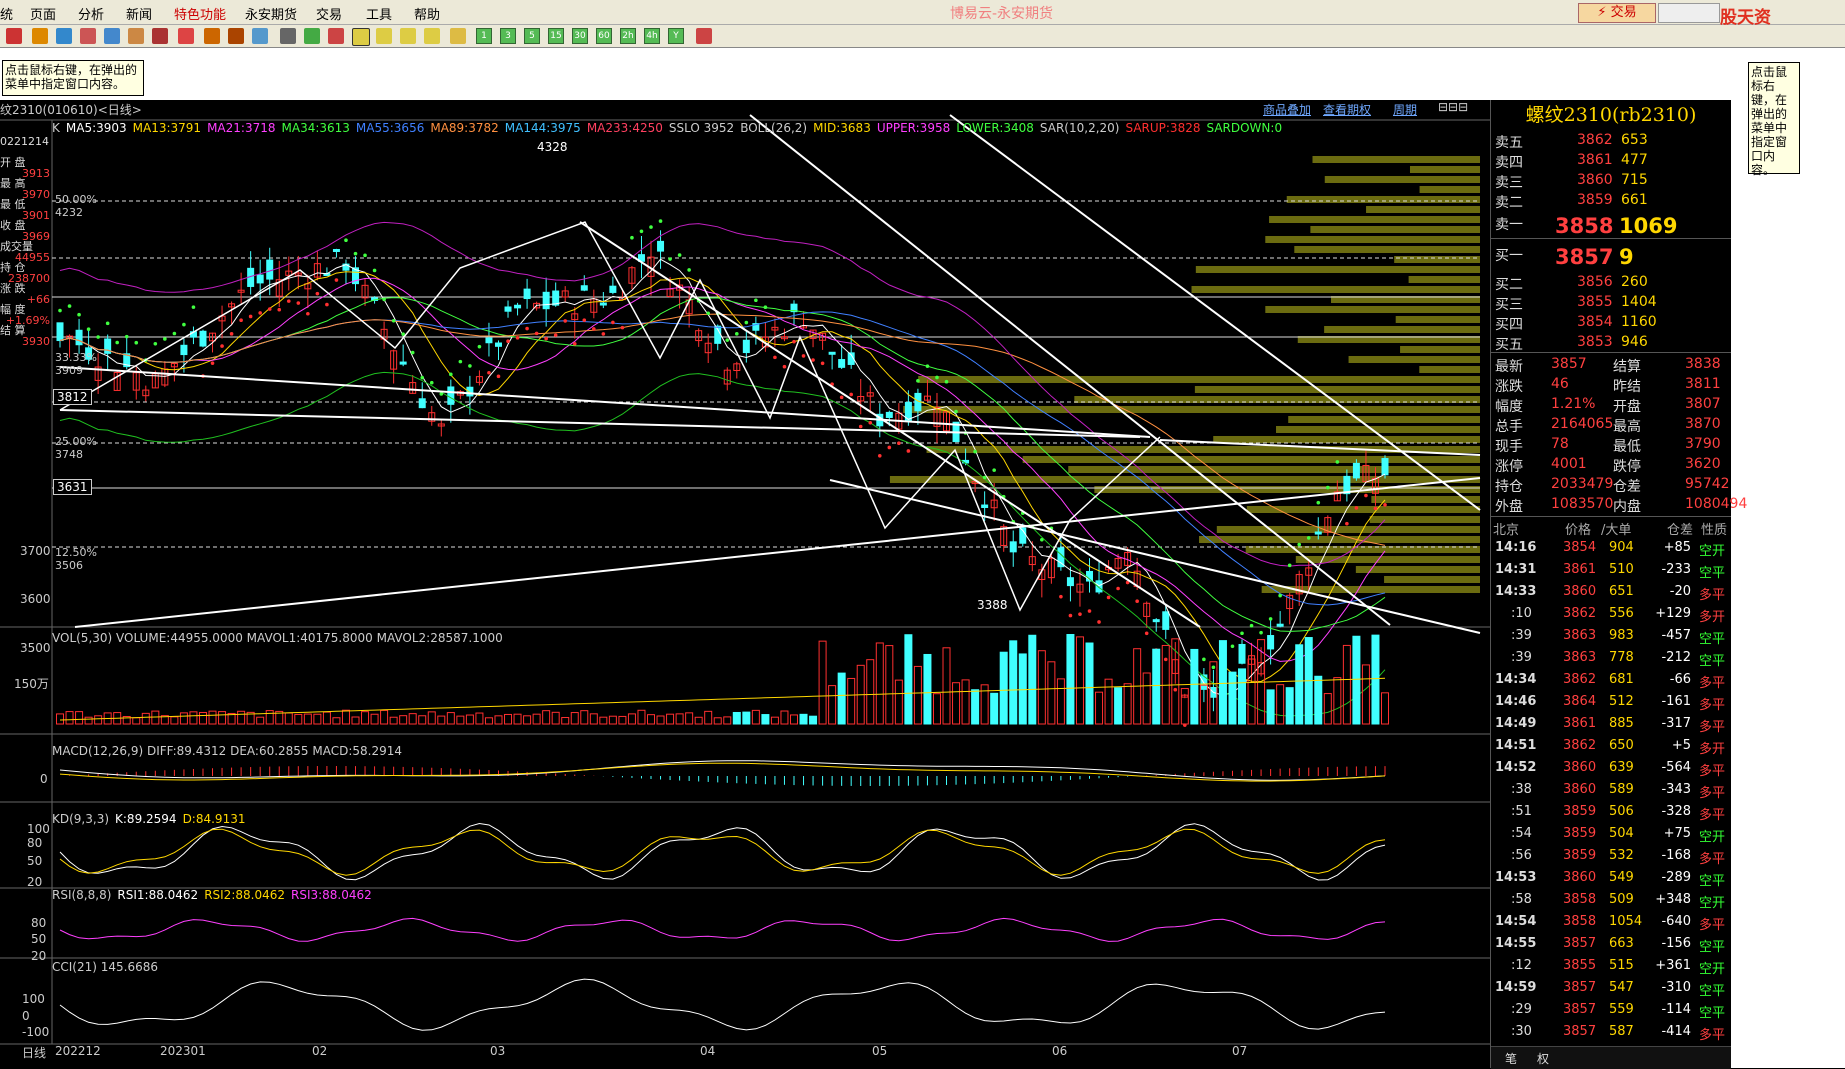  I want to click on menu-item-page: 页面, so click(43, 13).